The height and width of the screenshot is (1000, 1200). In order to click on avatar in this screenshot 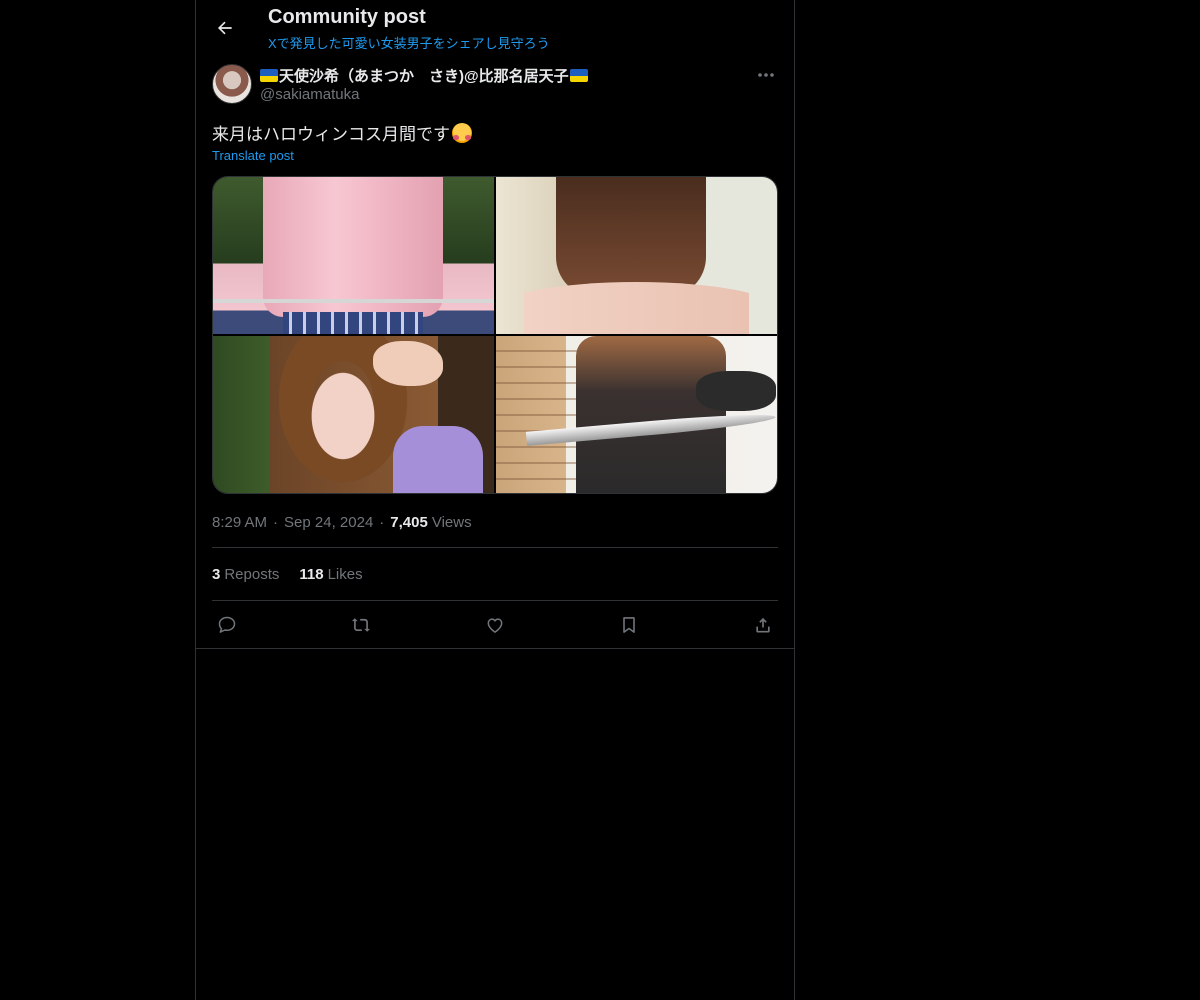, I will do `click(232, 84)`.